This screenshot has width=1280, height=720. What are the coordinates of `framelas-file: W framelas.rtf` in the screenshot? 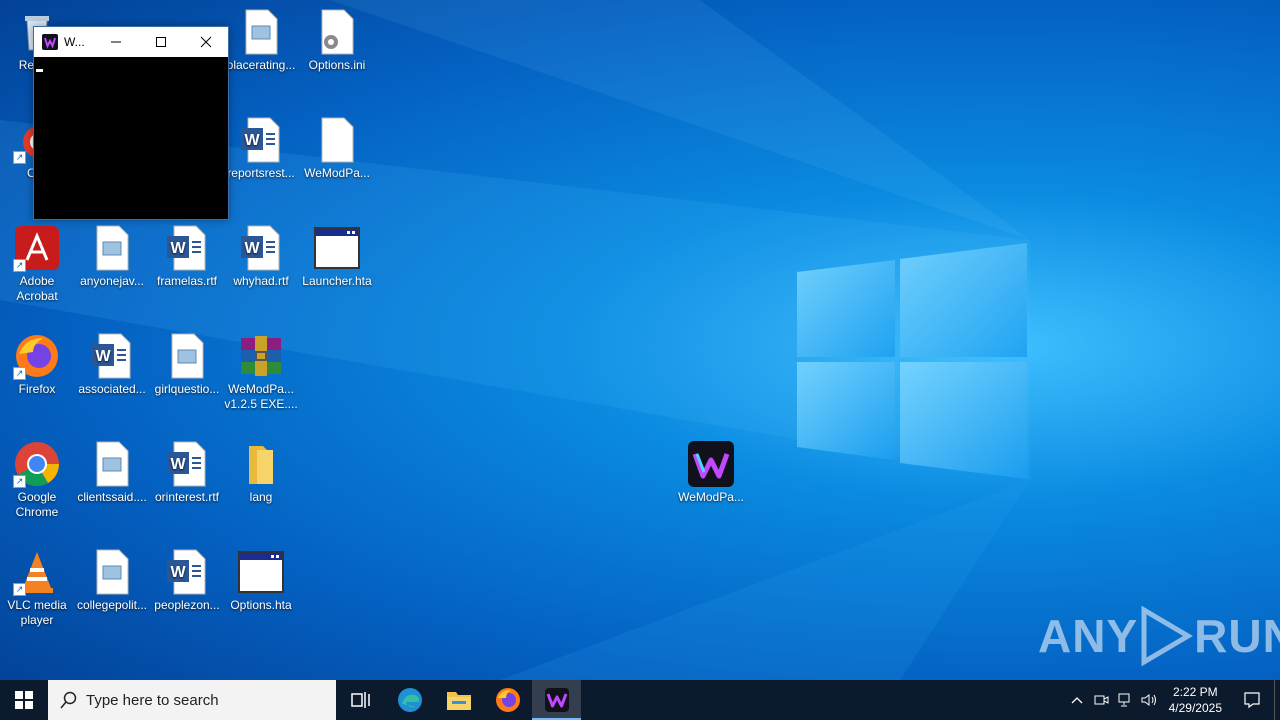 It's located at (187, 256).